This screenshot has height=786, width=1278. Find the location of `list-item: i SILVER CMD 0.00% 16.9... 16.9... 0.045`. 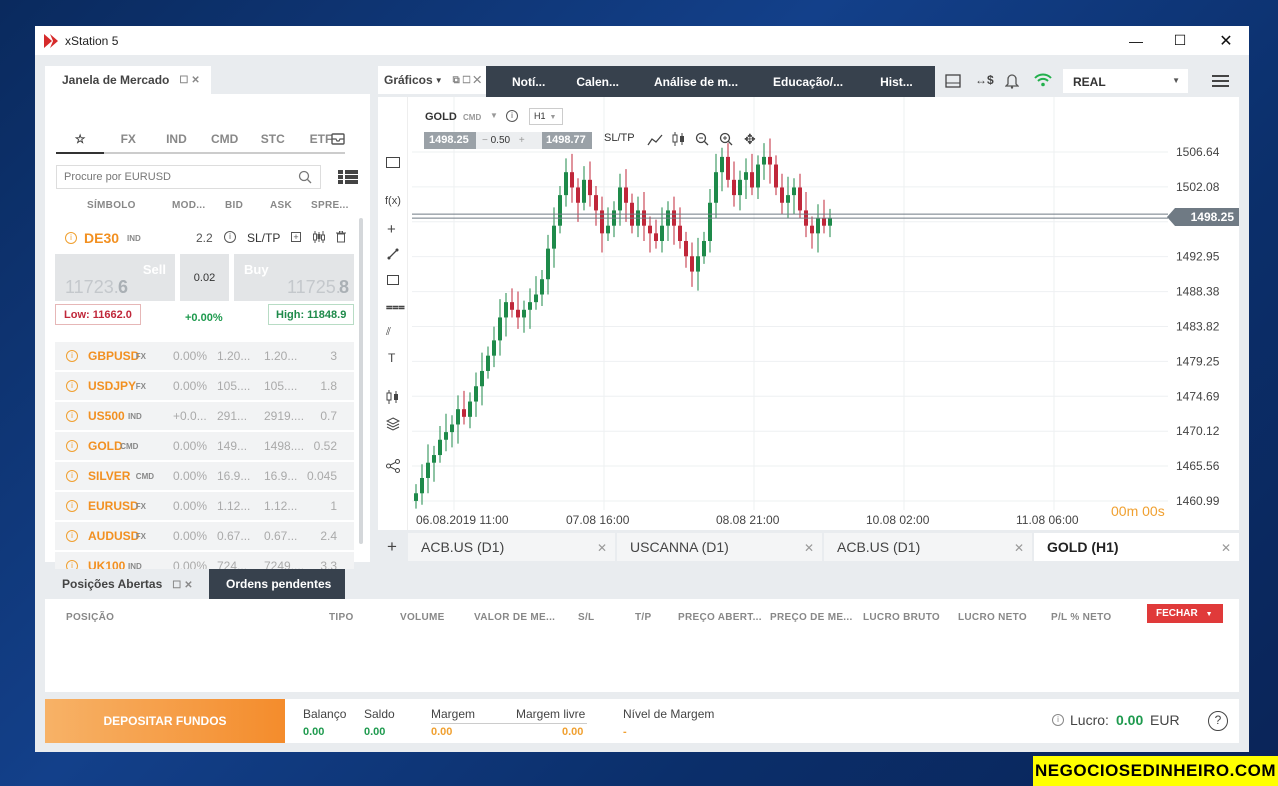

list-item: i SILVER CMD 0.00% 16.9... 16.9... 0.045 is located at coordinates (204, 476).